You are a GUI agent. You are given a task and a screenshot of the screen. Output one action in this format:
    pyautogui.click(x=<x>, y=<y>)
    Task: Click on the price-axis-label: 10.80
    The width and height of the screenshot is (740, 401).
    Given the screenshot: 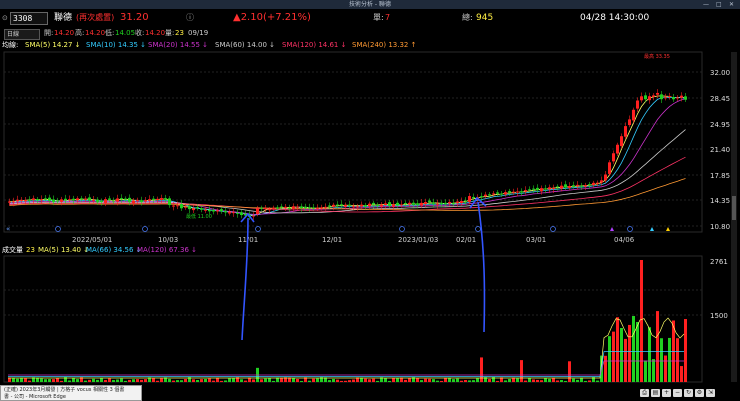 What is the action you would take?
    pyautogui.click(x=720, y=227)
    